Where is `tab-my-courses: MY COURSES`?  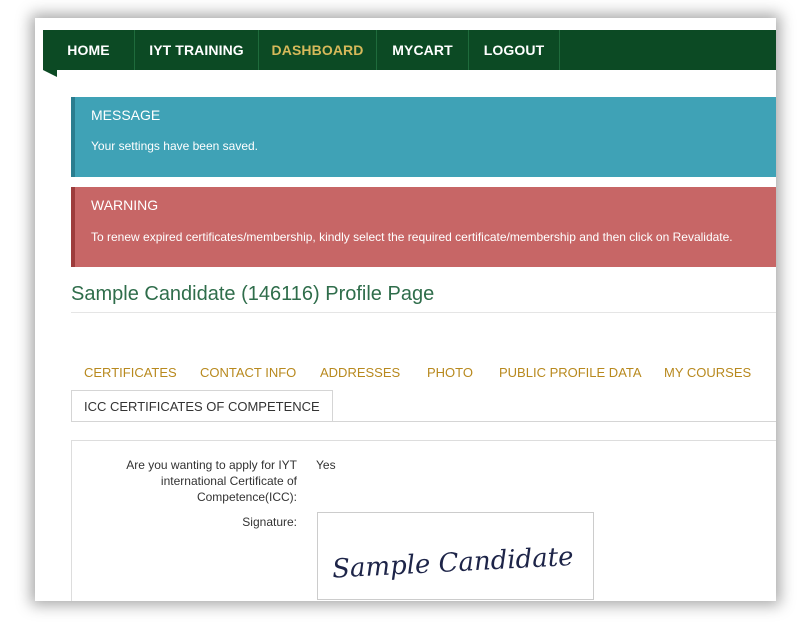
tab-my-courses: MY COURSES is located at coordinates (707, 372).